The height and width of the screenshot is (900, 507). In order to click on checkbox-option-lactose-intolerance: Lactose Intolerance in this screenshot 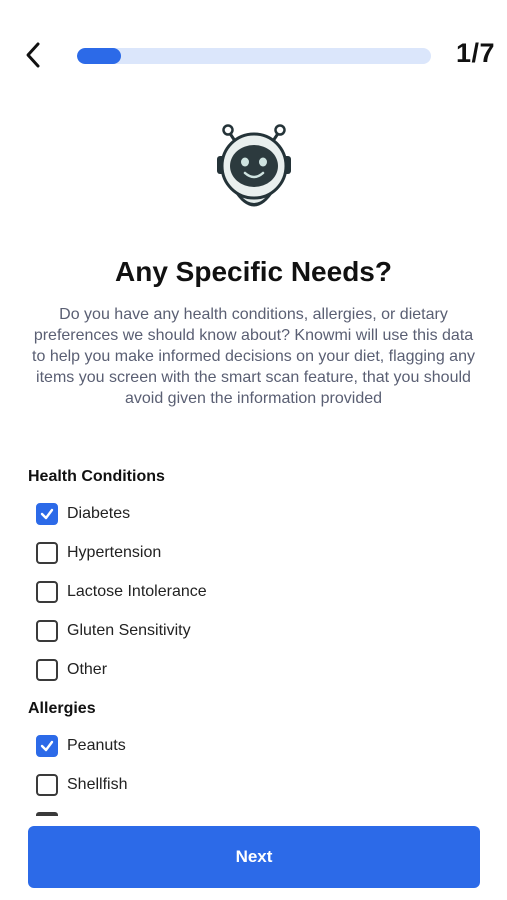, I will do `click(121, 592)`.